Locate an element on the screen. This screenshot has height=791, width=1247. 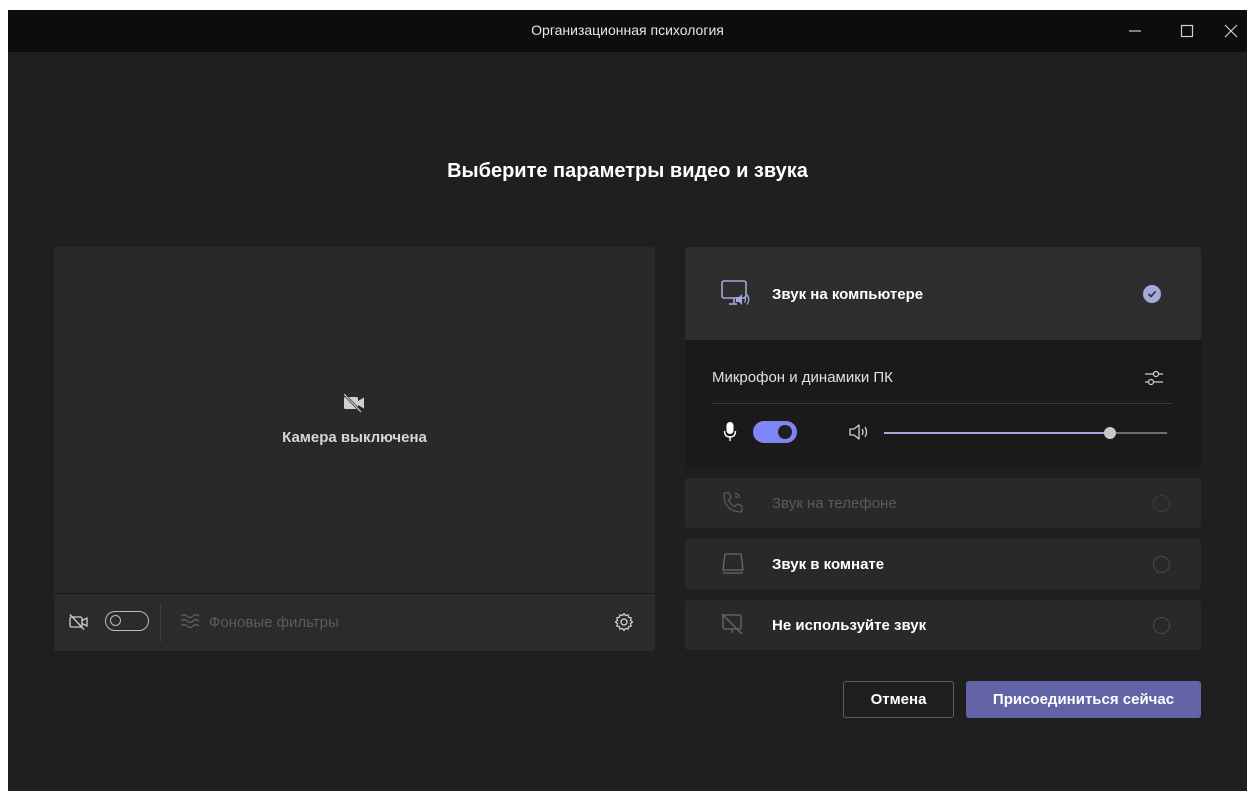
minimize-button is located at coordinates (1135, 31).